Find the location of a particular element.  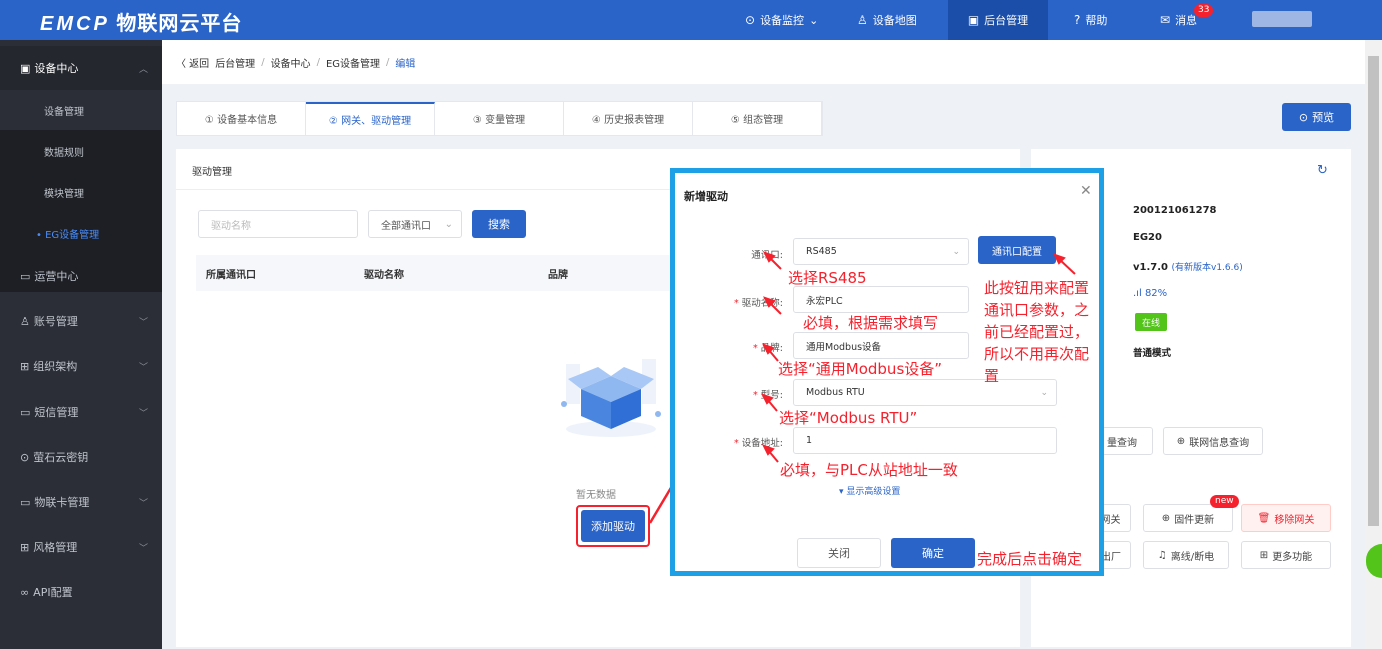

nav-device-monitor: ⊙ 设备监控 ⌄ is located at coordinates (781, 20).